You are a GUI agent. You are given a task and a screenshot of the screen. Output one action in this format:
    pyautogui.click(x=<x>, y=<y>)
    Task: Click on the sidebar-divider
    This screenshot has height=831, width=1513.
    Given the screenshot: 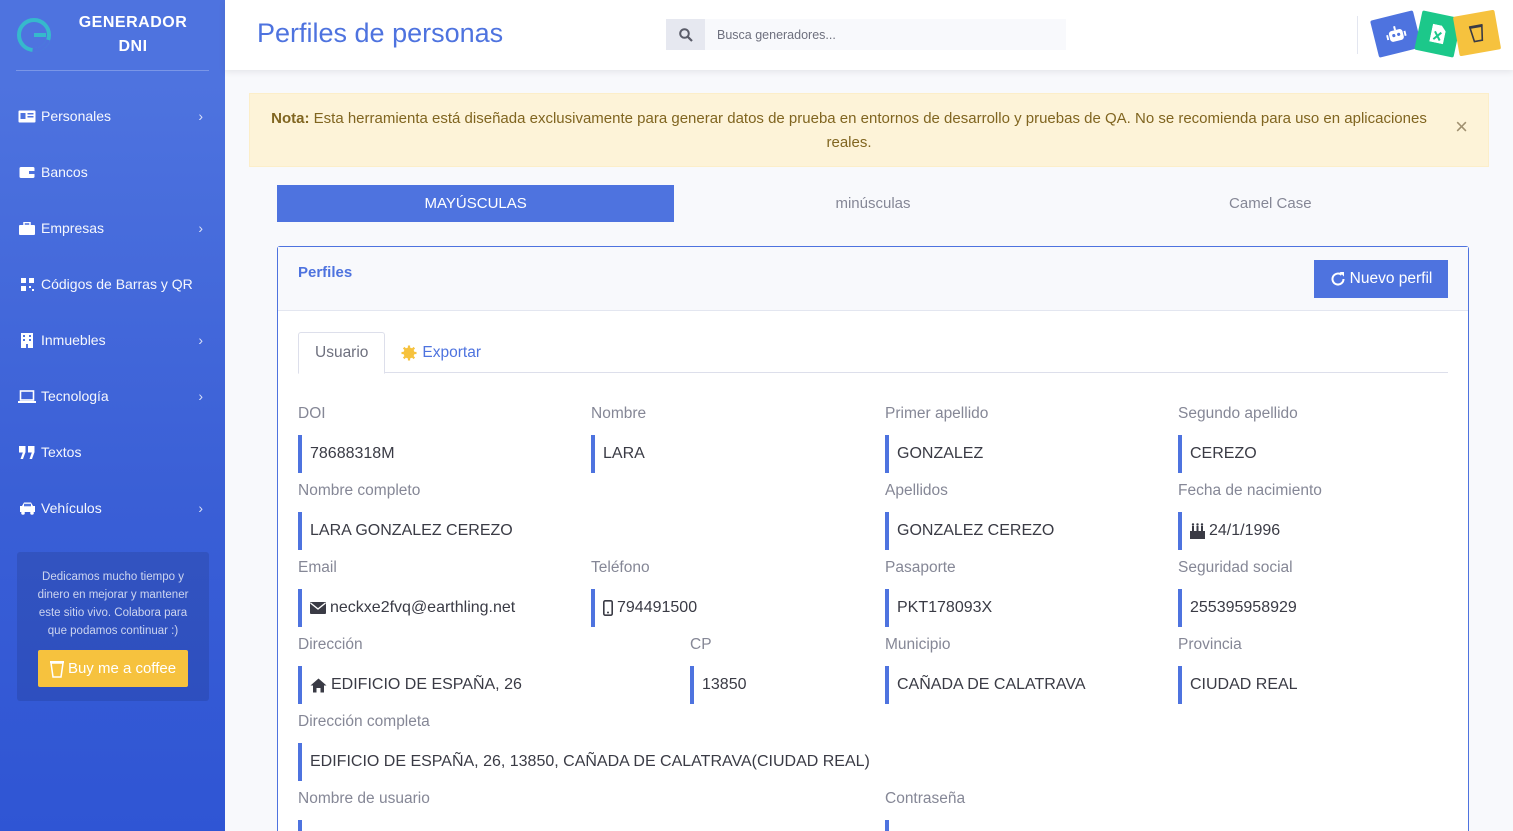 What is the action you would take?
    pyautogui.click(x=112, y=70)
    